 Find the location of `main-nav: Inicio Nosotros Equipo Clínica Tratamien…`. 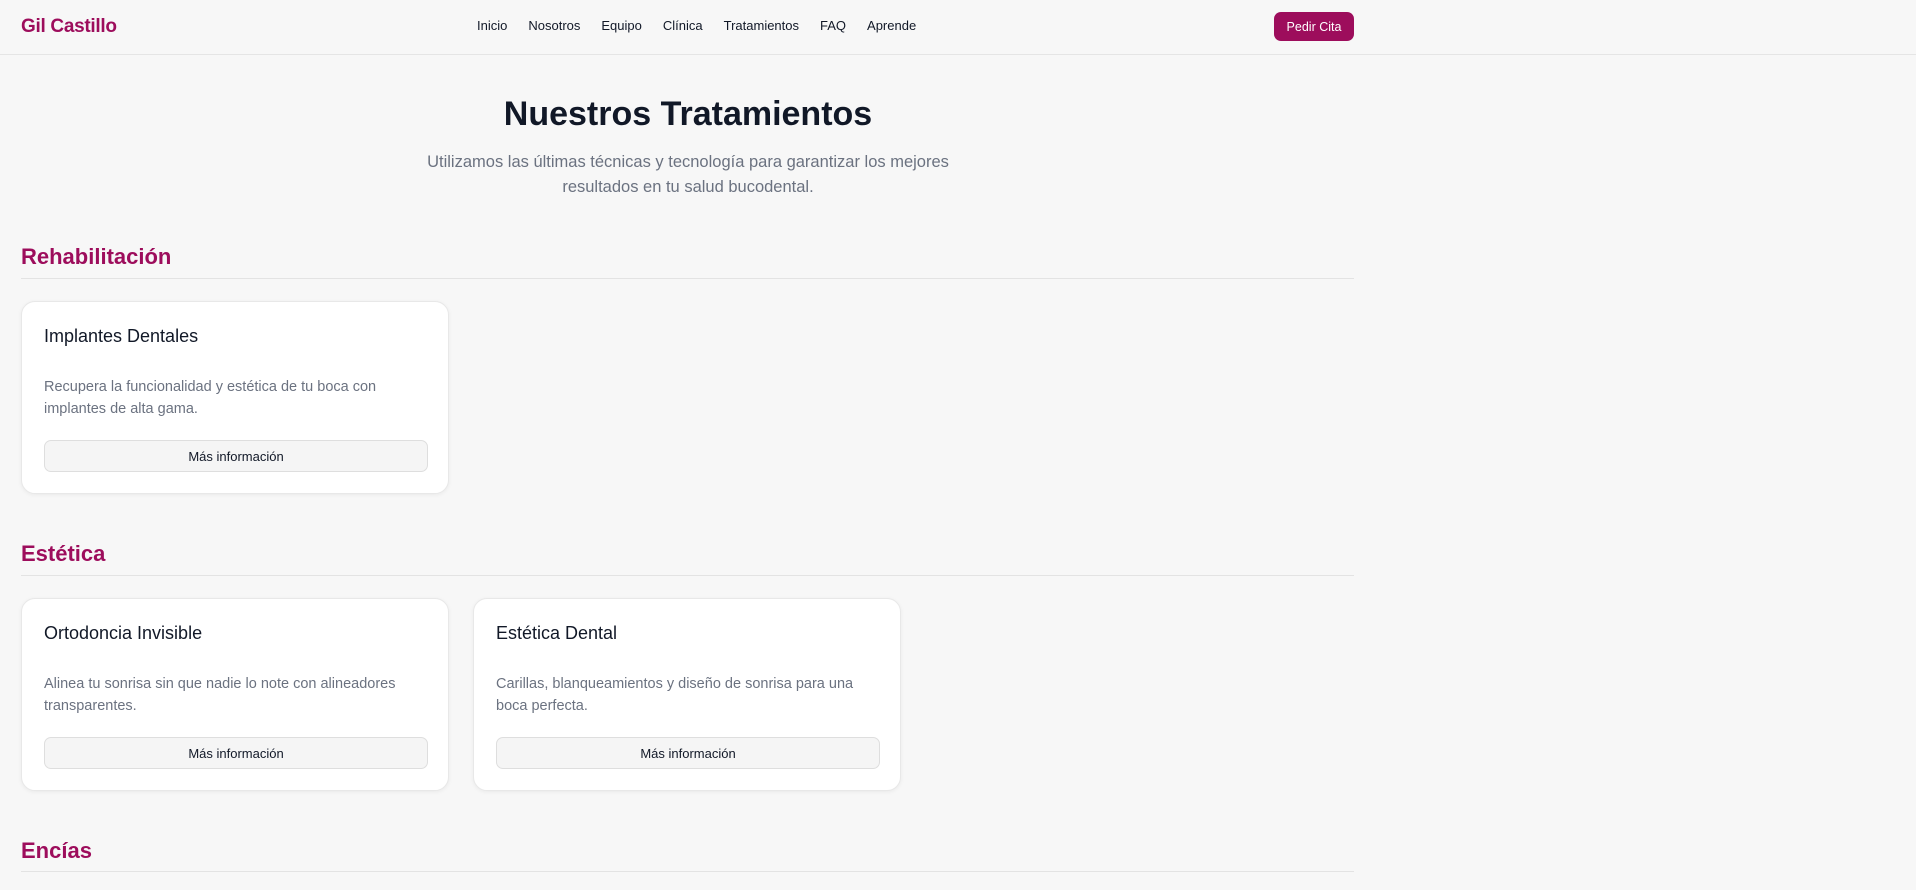

main-nav: Inicio Nosotros Equipo Clínica Tratamien… is located at coordinates (707, 25).